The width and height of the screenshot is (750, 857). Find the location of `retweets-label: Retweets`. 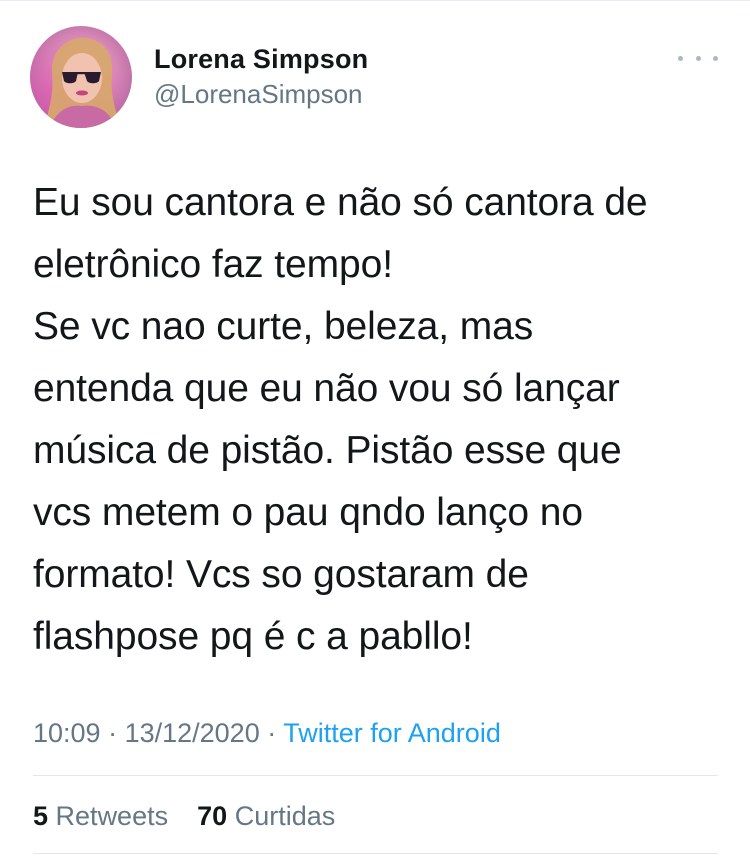

retweets-label: Retweets is located at coordinates (112, 816).